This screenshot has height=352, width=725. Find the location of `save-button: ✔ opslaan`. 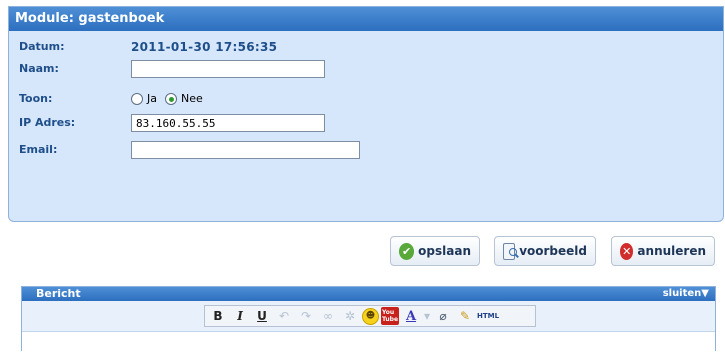

save-button: ✔ opslaan is located at coordinates (435, 251).